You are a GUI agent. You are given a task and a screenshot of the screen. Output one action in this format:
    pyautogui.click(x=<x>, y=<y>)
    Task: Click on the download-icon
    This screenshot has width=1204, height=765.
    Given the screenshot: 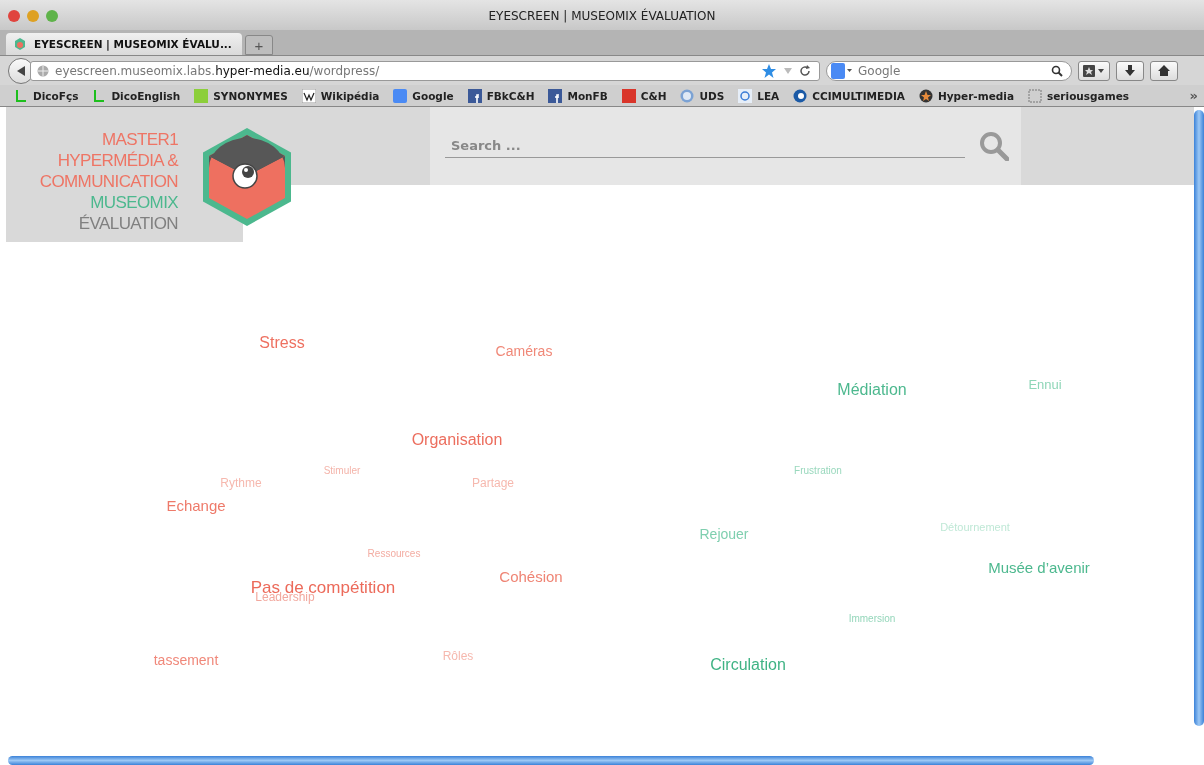 What is the action you would take?
    pyautogui.click(x=1130, y=70)
    